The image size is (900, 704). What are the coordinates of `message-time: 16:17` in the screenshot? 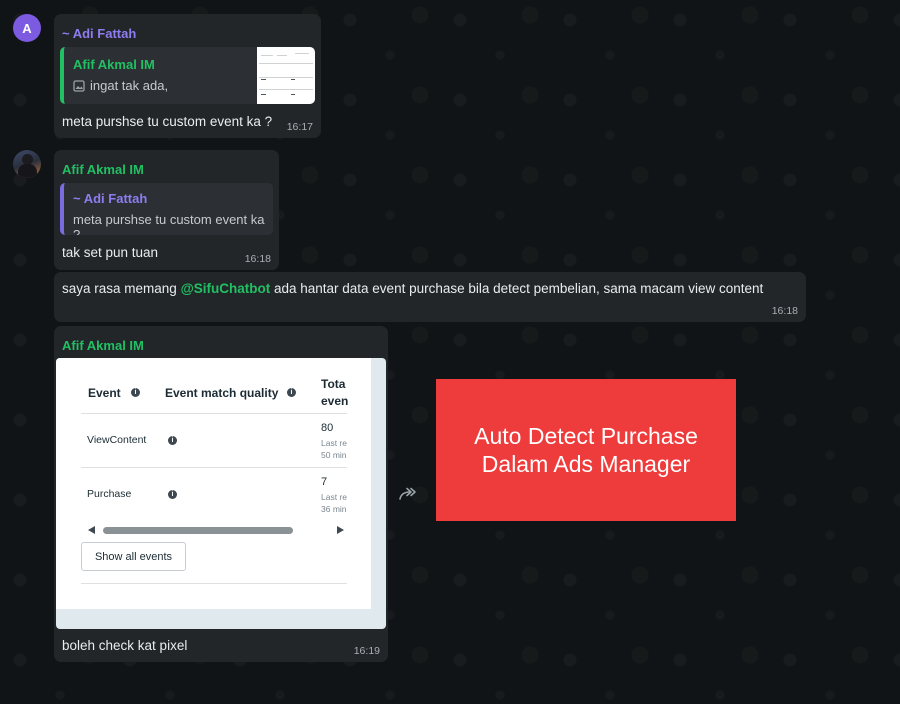 It's located at (299, 127).